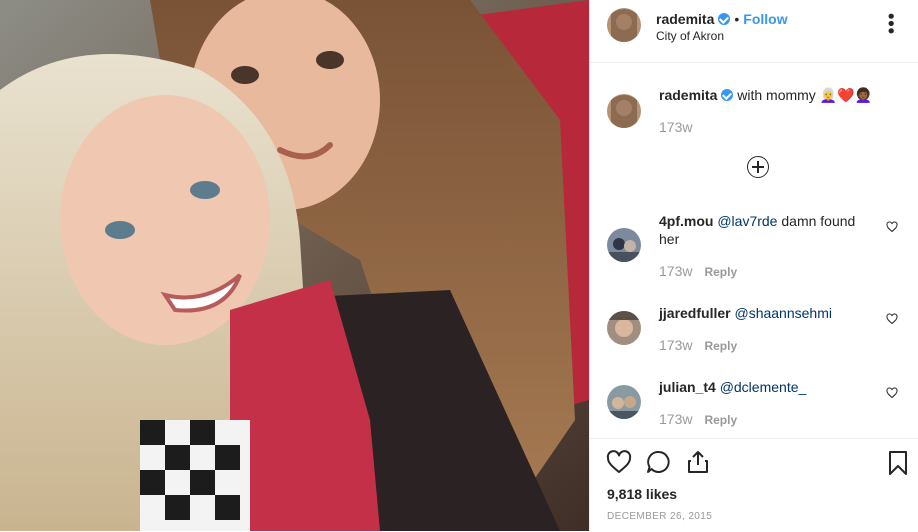  What do you see at coordinates (783, 313) in the screenshot?
I see `comment-mention: @shaannsehmi` at bounding box center [783, 313].